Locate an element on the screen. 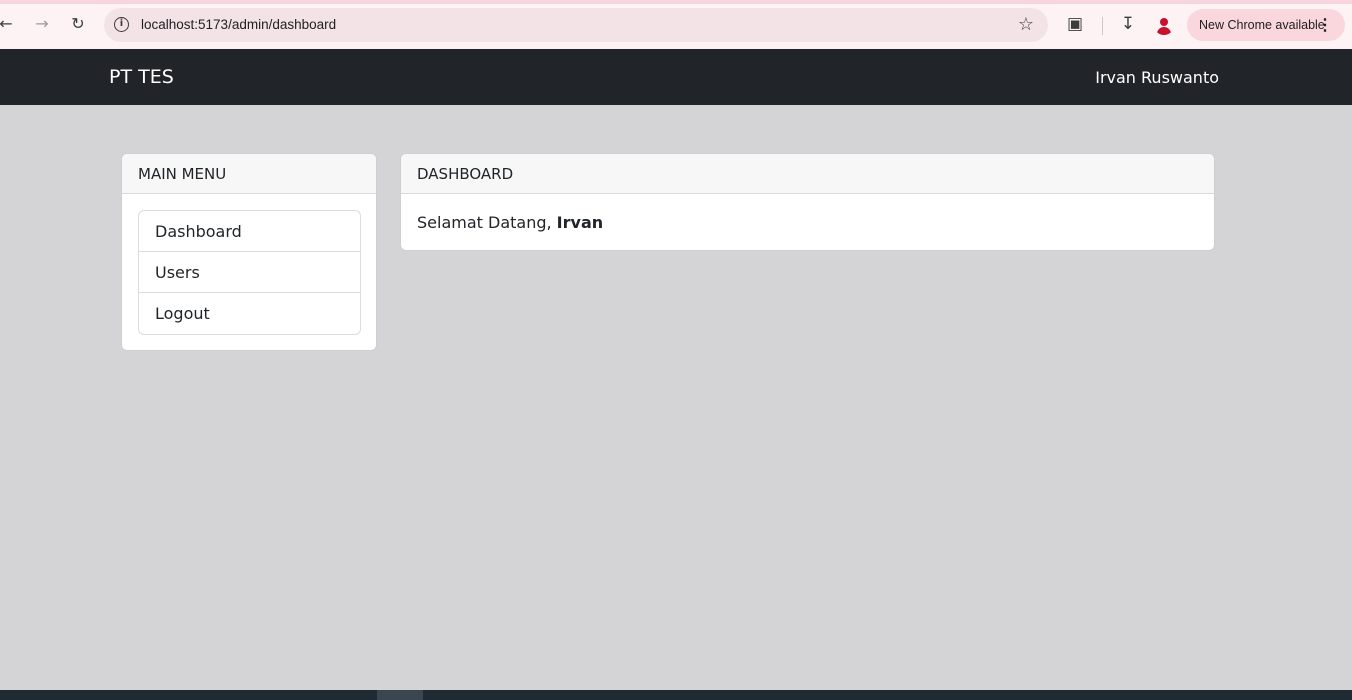 This screenshot has height=700, width=1352. dashboard-card: DASHBOARD Selamat Datang, Irvan is located at coordinates (807, 202).